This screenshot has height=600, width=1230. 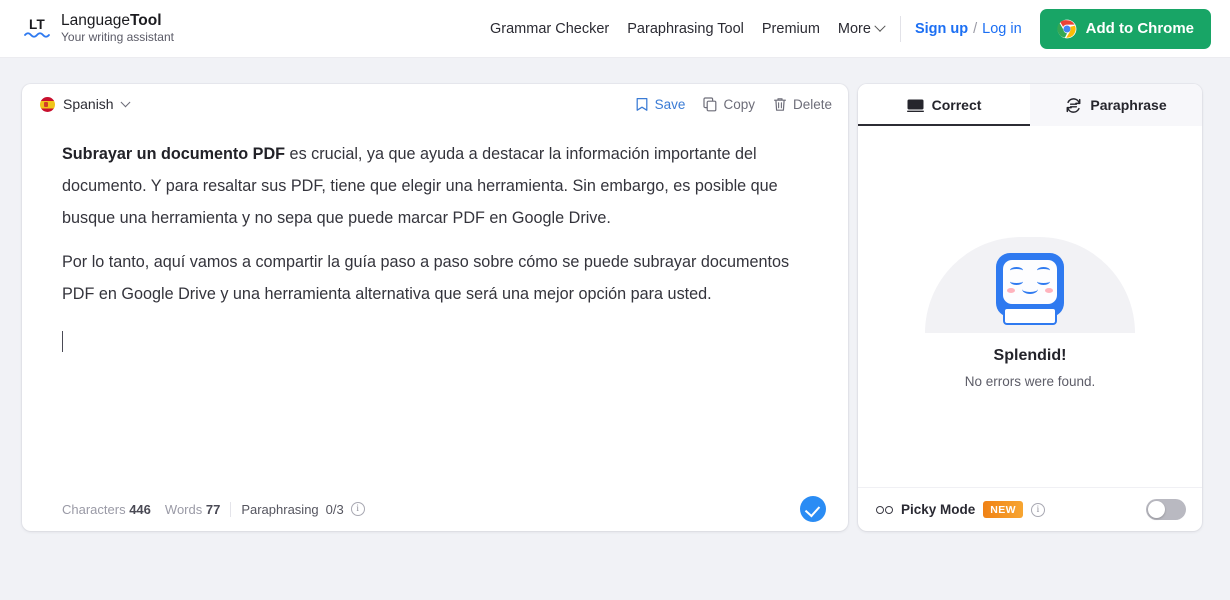 What do you see at coordinates (549, 29) in the screenshot?
I see `nav-item-grammar-checker: Grammar Checker` at bounding box center [549, 29].